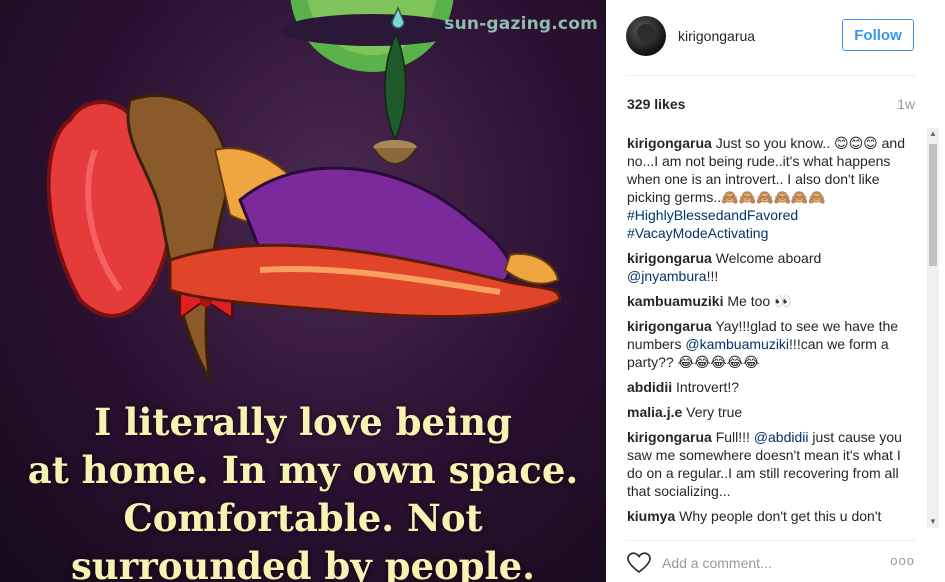 The height and width of the screenshot is (582, 945). Describe the element at coordinates (771, 75) in the screenshot. I see `header-divider` at that location.